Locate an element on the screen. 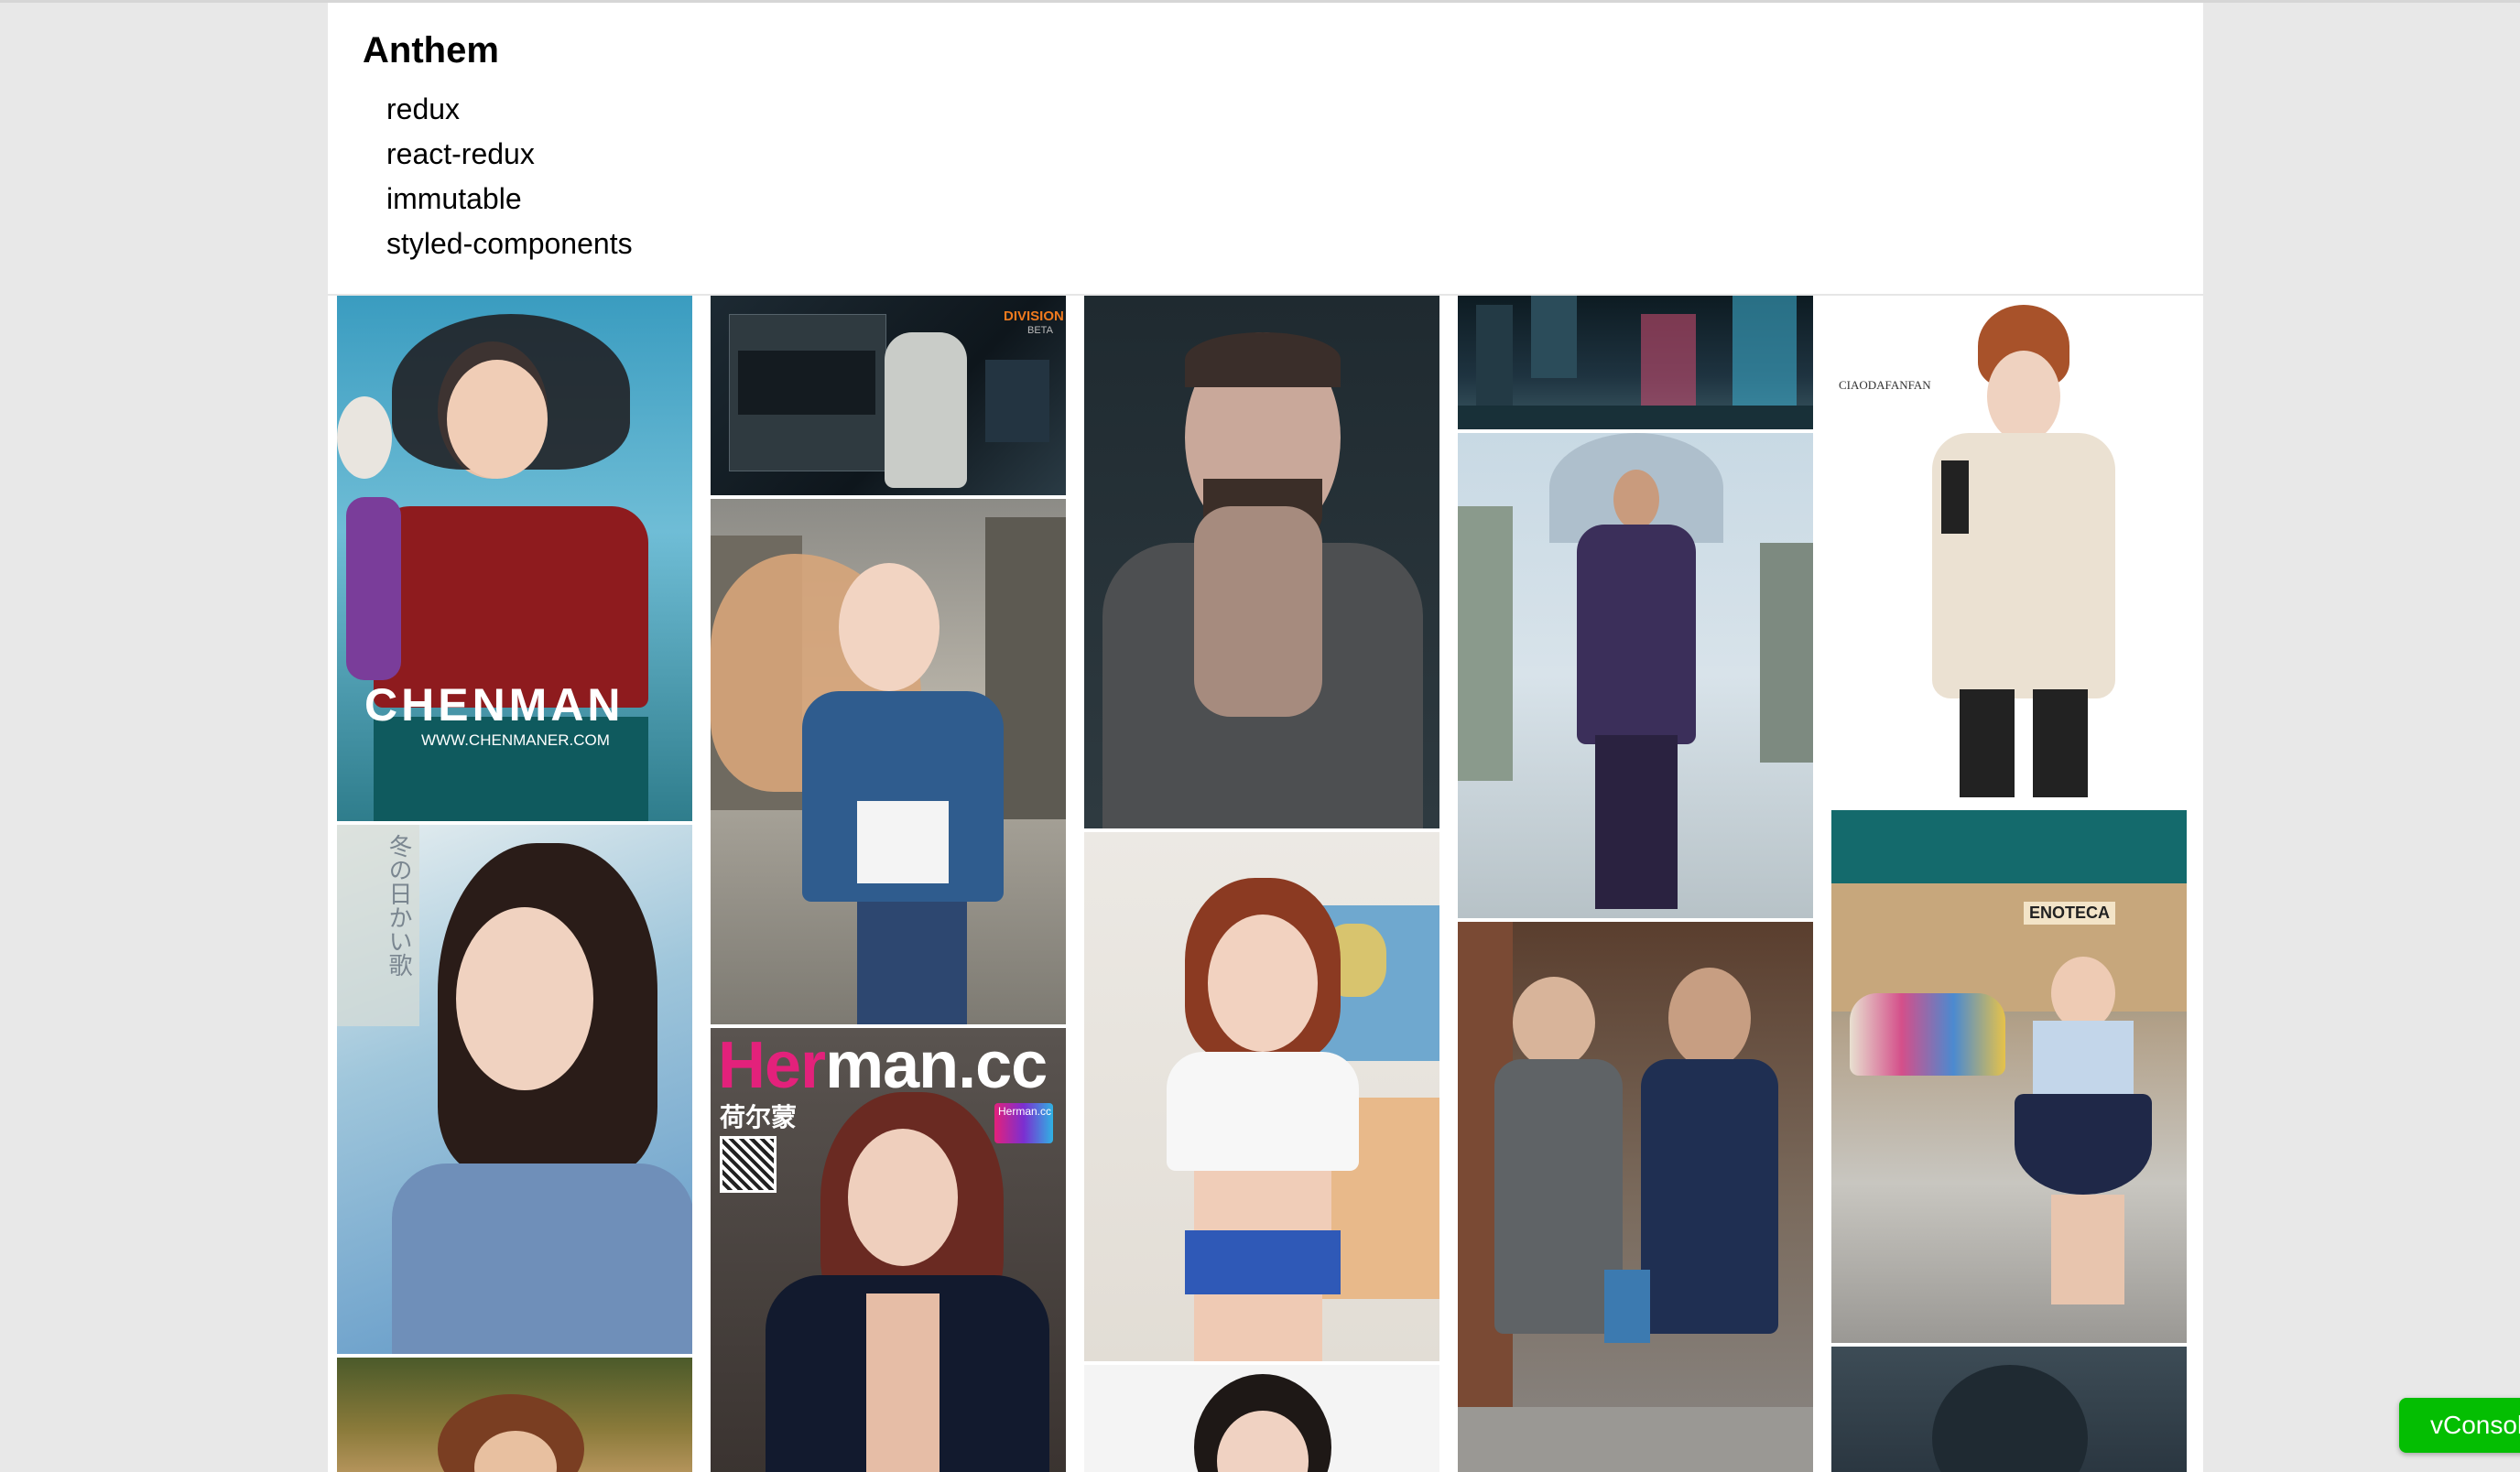 Image resolution: width=2520 pixels, height=1472 pixels. photo-card-classroom is located at coordinates (1261, 1097).